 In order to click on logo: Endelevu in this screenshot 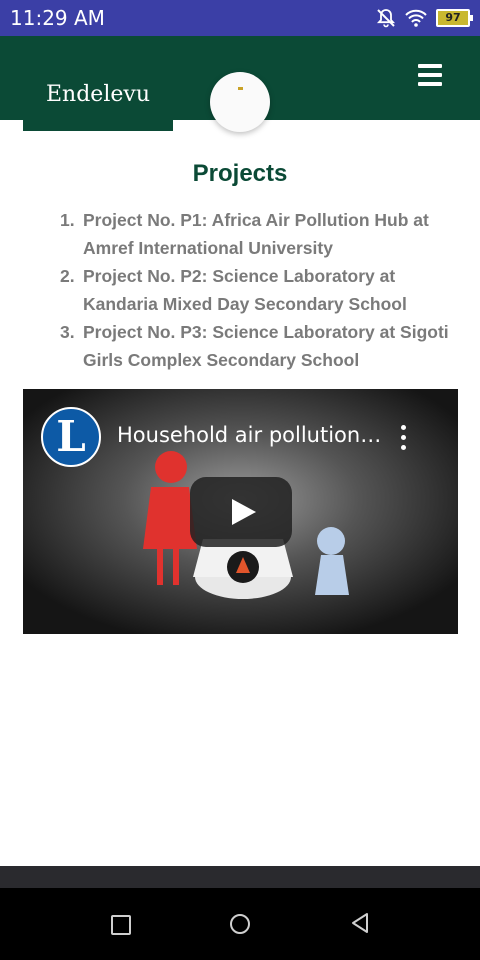, I will do `click(98, 83)`.